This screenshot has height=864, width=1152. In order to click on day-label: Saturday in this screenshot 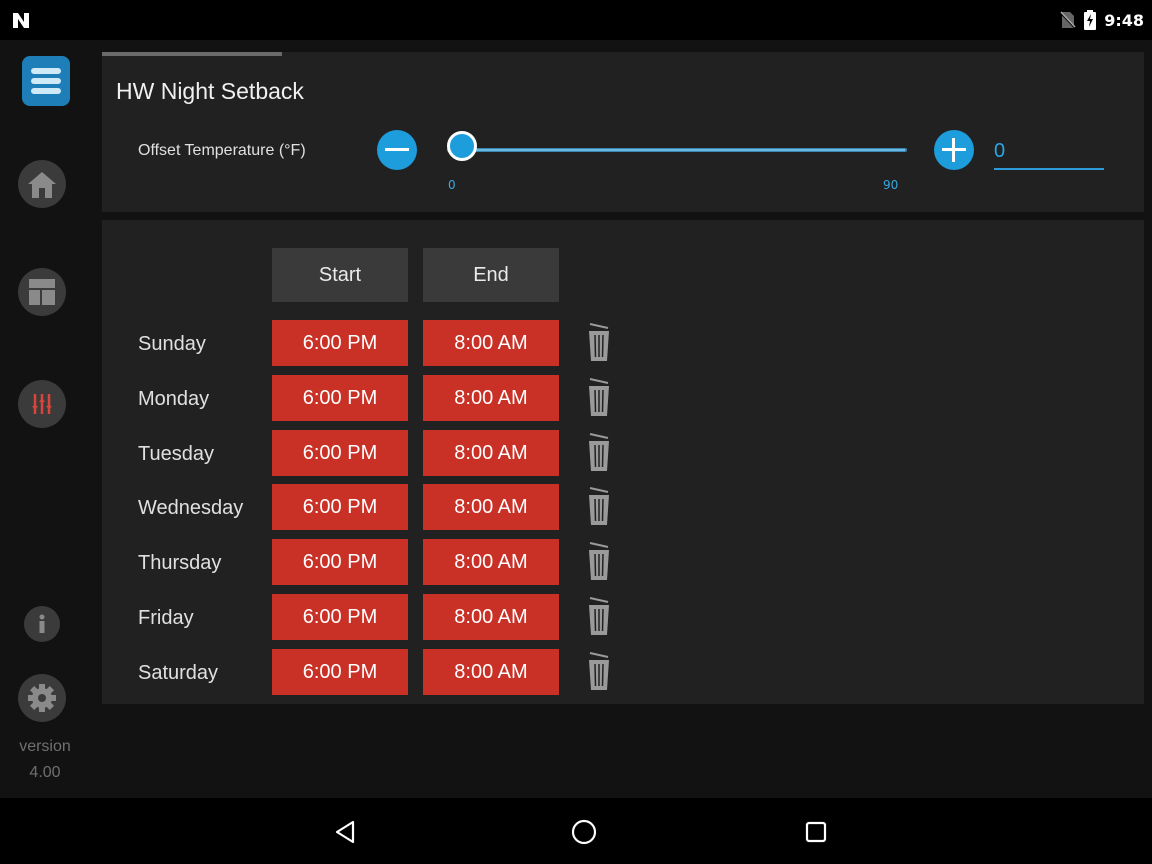, I will do `click(178, 673)`.